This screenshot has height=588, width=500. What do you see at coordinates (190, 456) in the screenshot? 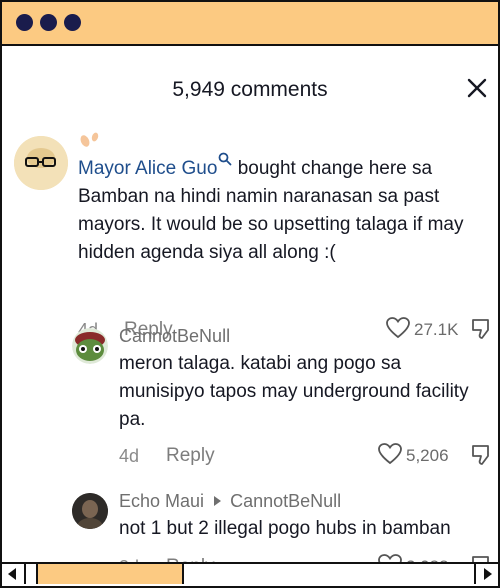
I see `reply-button: Reply` at bounding box center [190, 456].